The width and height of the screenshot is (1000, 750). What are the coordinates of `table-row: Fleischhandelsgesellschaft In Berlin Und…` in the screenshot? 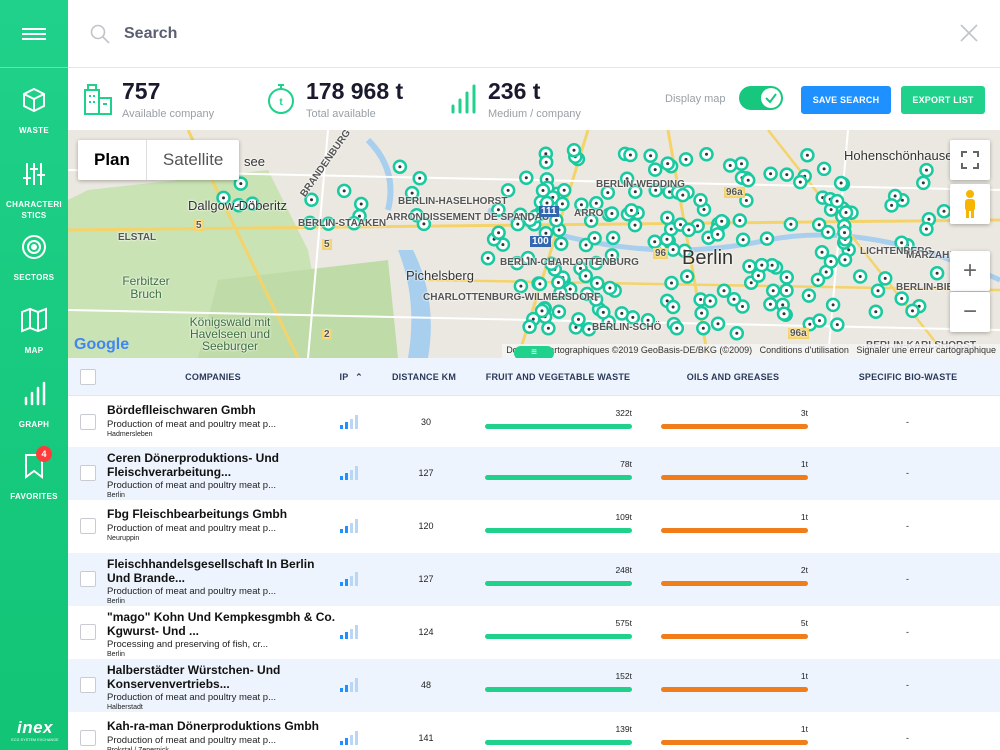 It's located at (534, 579).